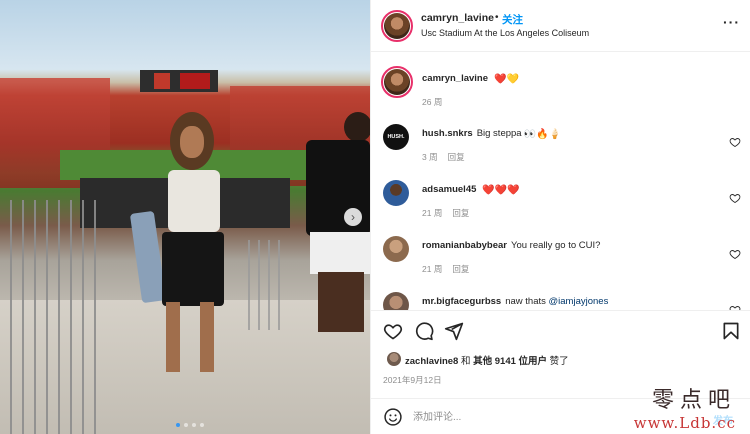 The height and width of the screenshot is (434, 750). Describe the element at coordinates (396, 137) in the screenshot. I see `comment-avatar: HUSH.` at that location.